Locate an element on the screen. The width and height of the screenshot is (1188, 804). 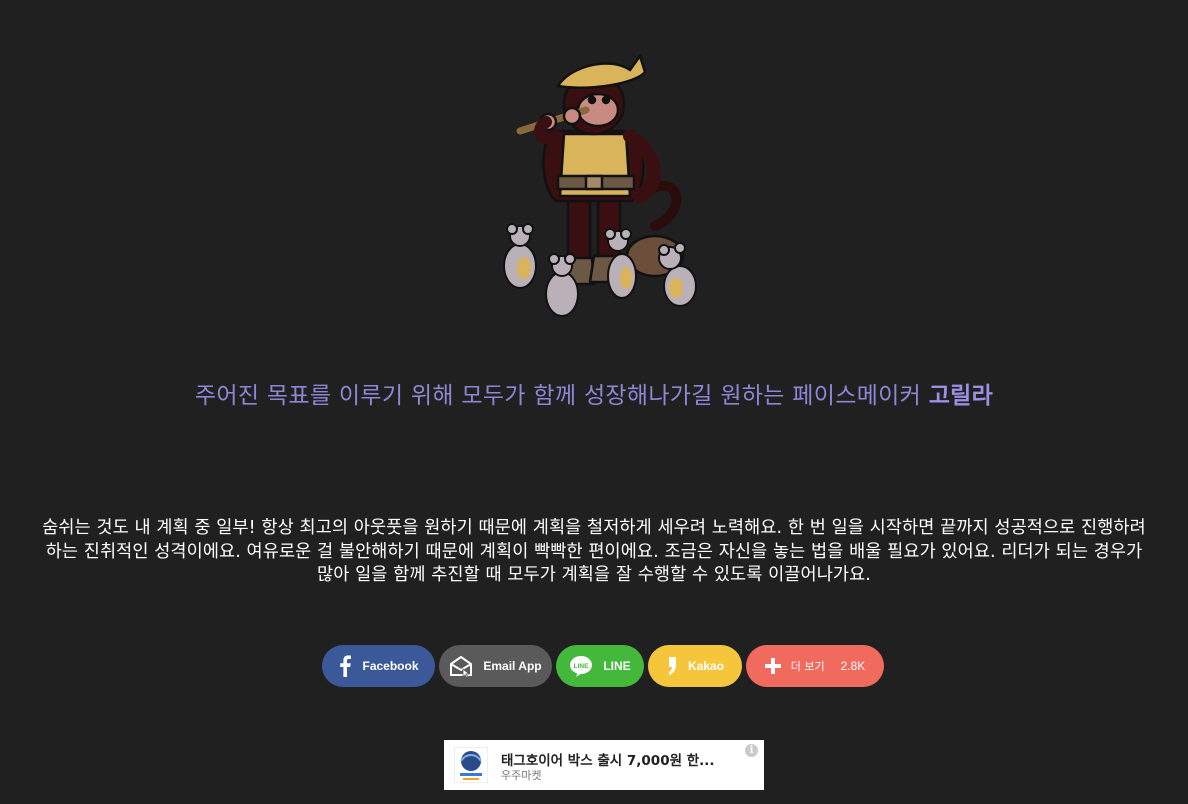
info-icon: i is located at coordinates (751, 750).